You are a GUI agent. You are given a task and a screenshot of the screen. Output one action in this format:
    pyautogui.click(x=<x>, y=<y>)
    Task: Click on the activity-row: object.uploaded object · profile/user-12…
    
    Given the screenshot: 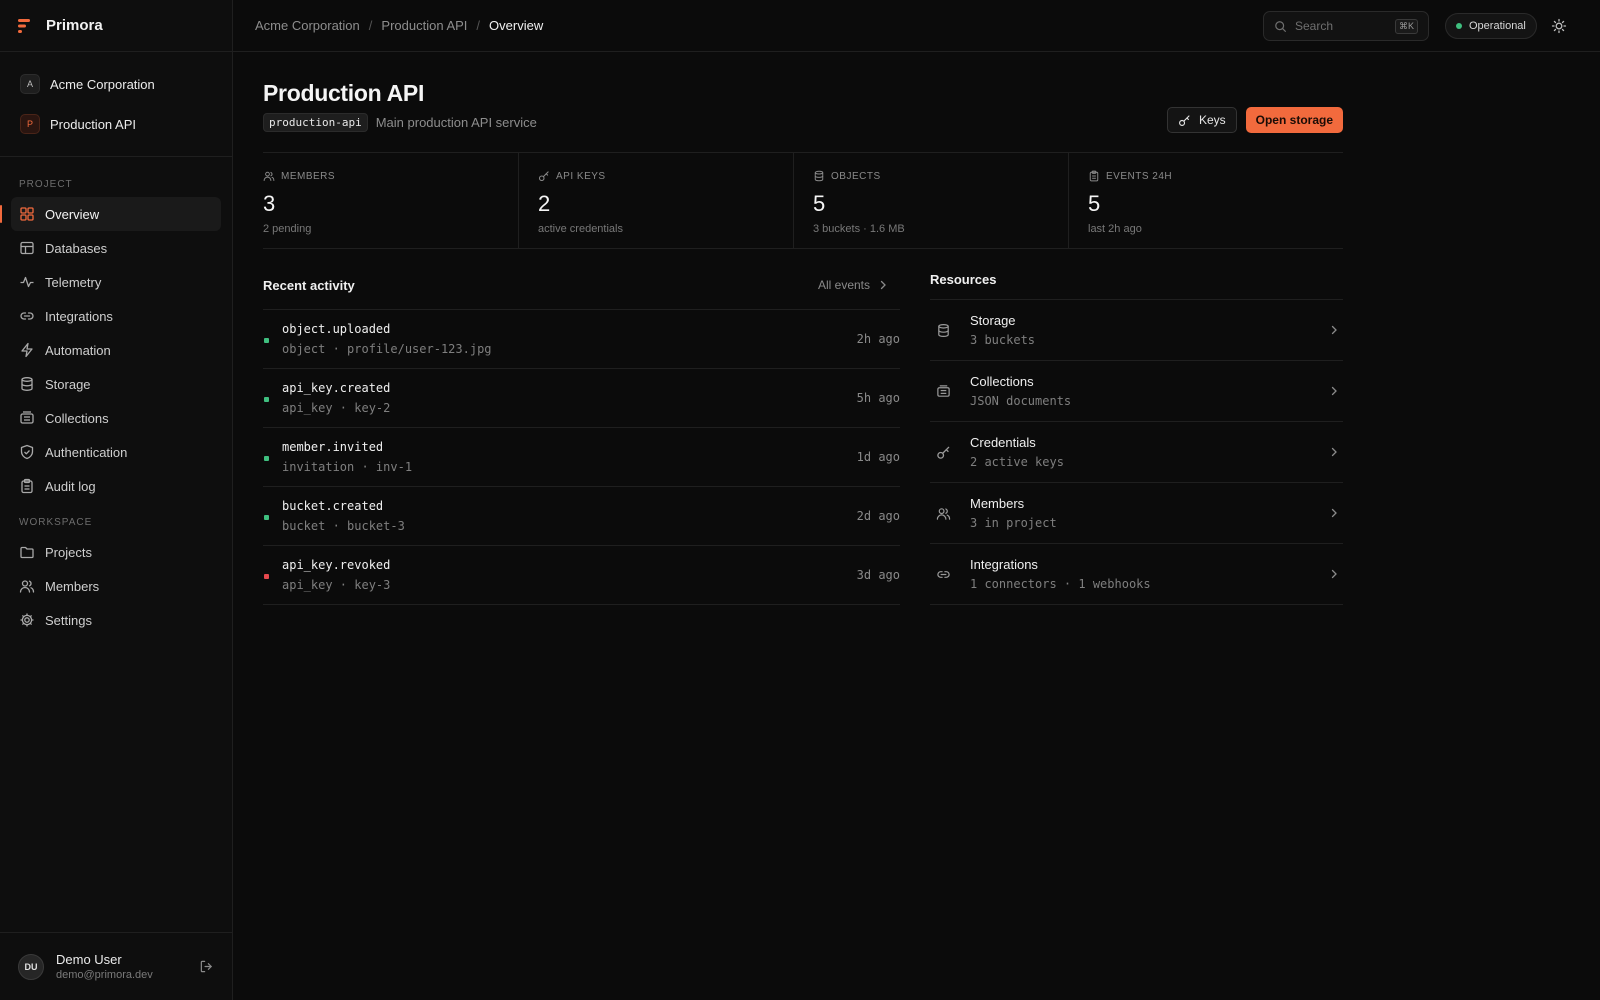 What is the action you would take?
    pyautogui.click(x=581, y=339)
    